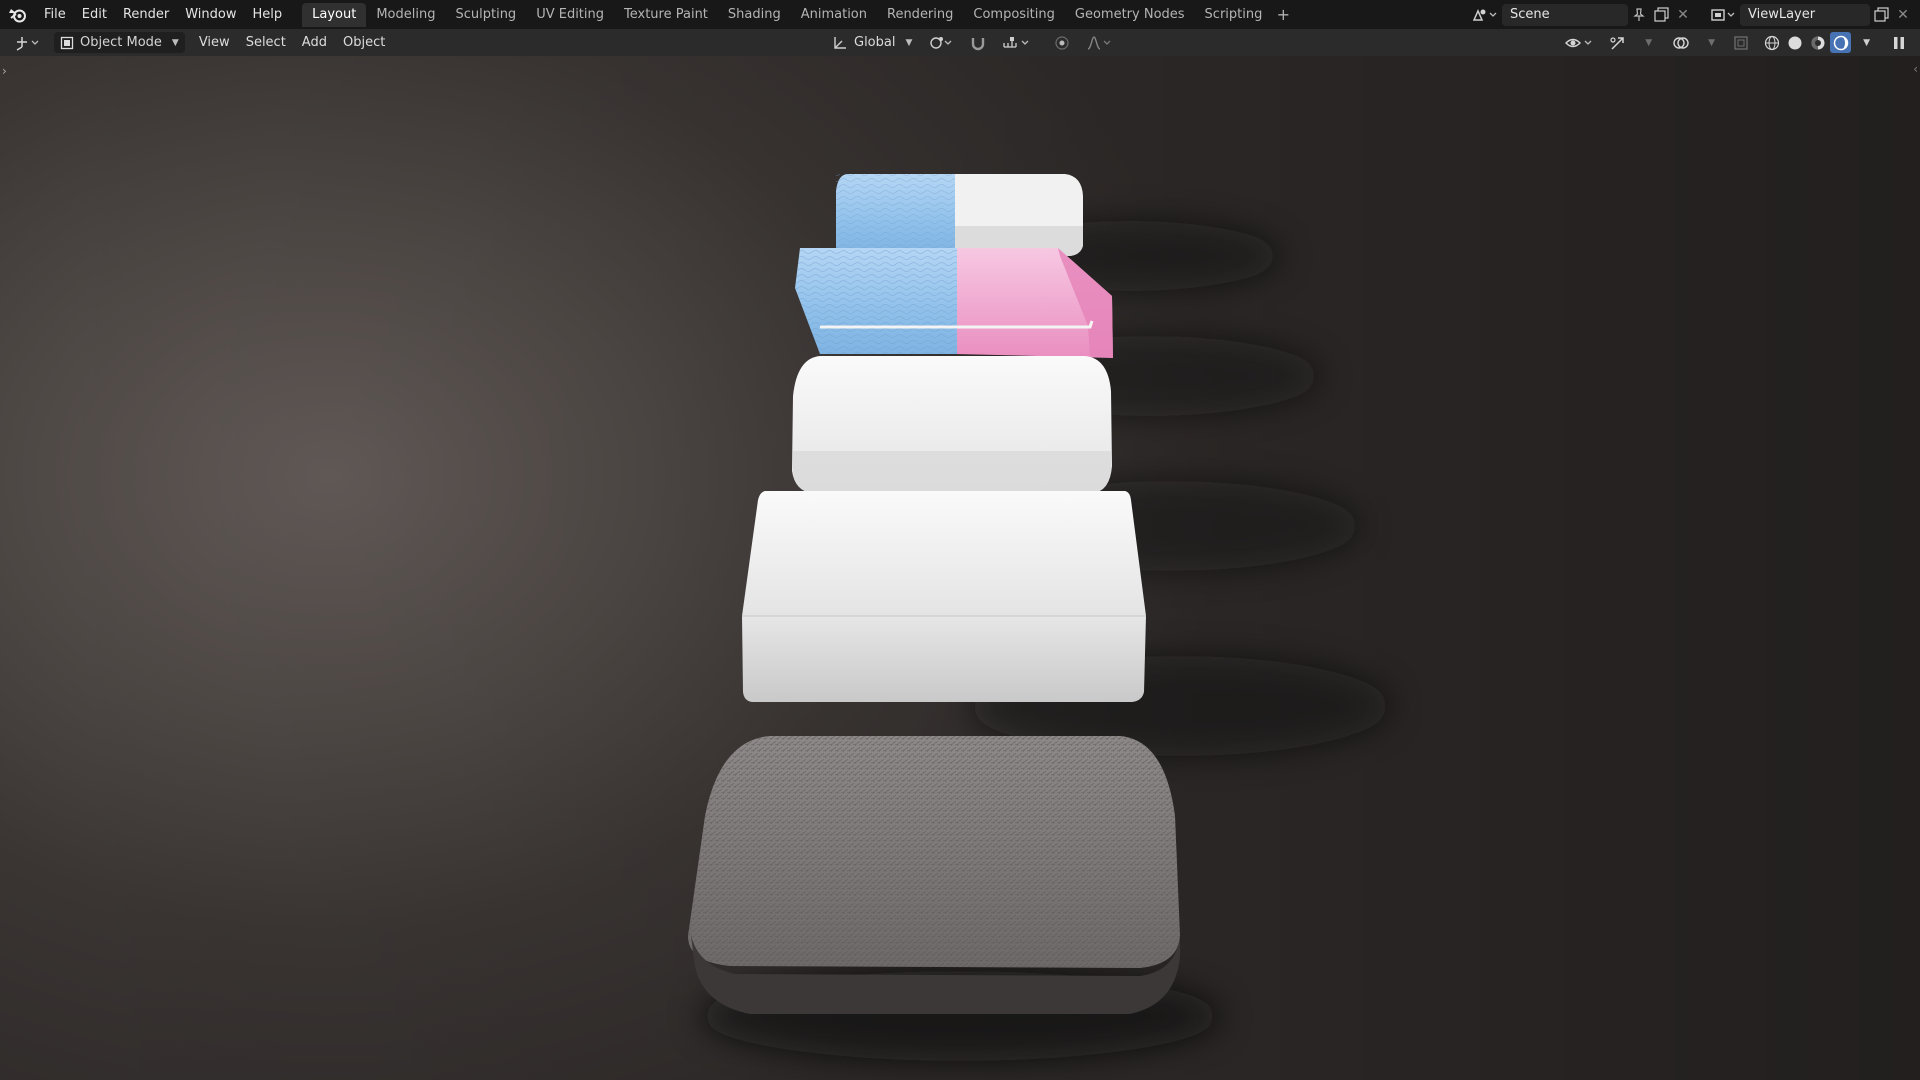 The image size is (1920, 1080). I want to click on snap-toggle, so click(978, 42).